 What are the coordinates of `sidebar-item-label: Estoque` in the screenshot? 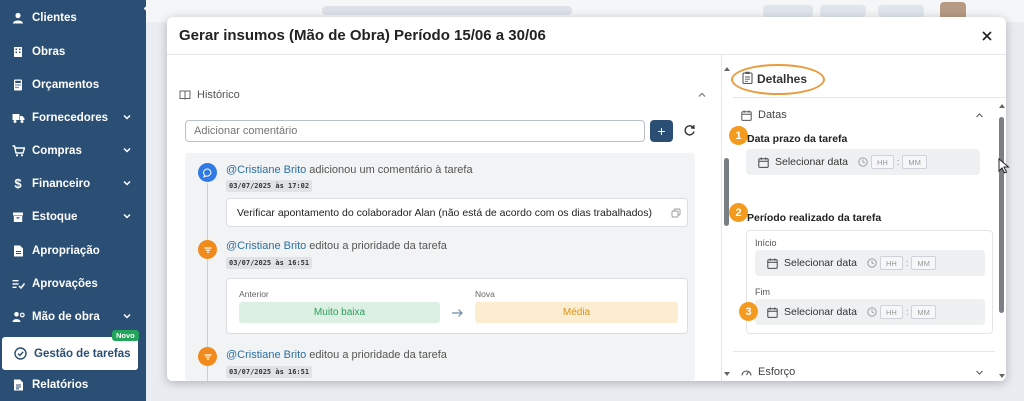 It's located at (55, 216).